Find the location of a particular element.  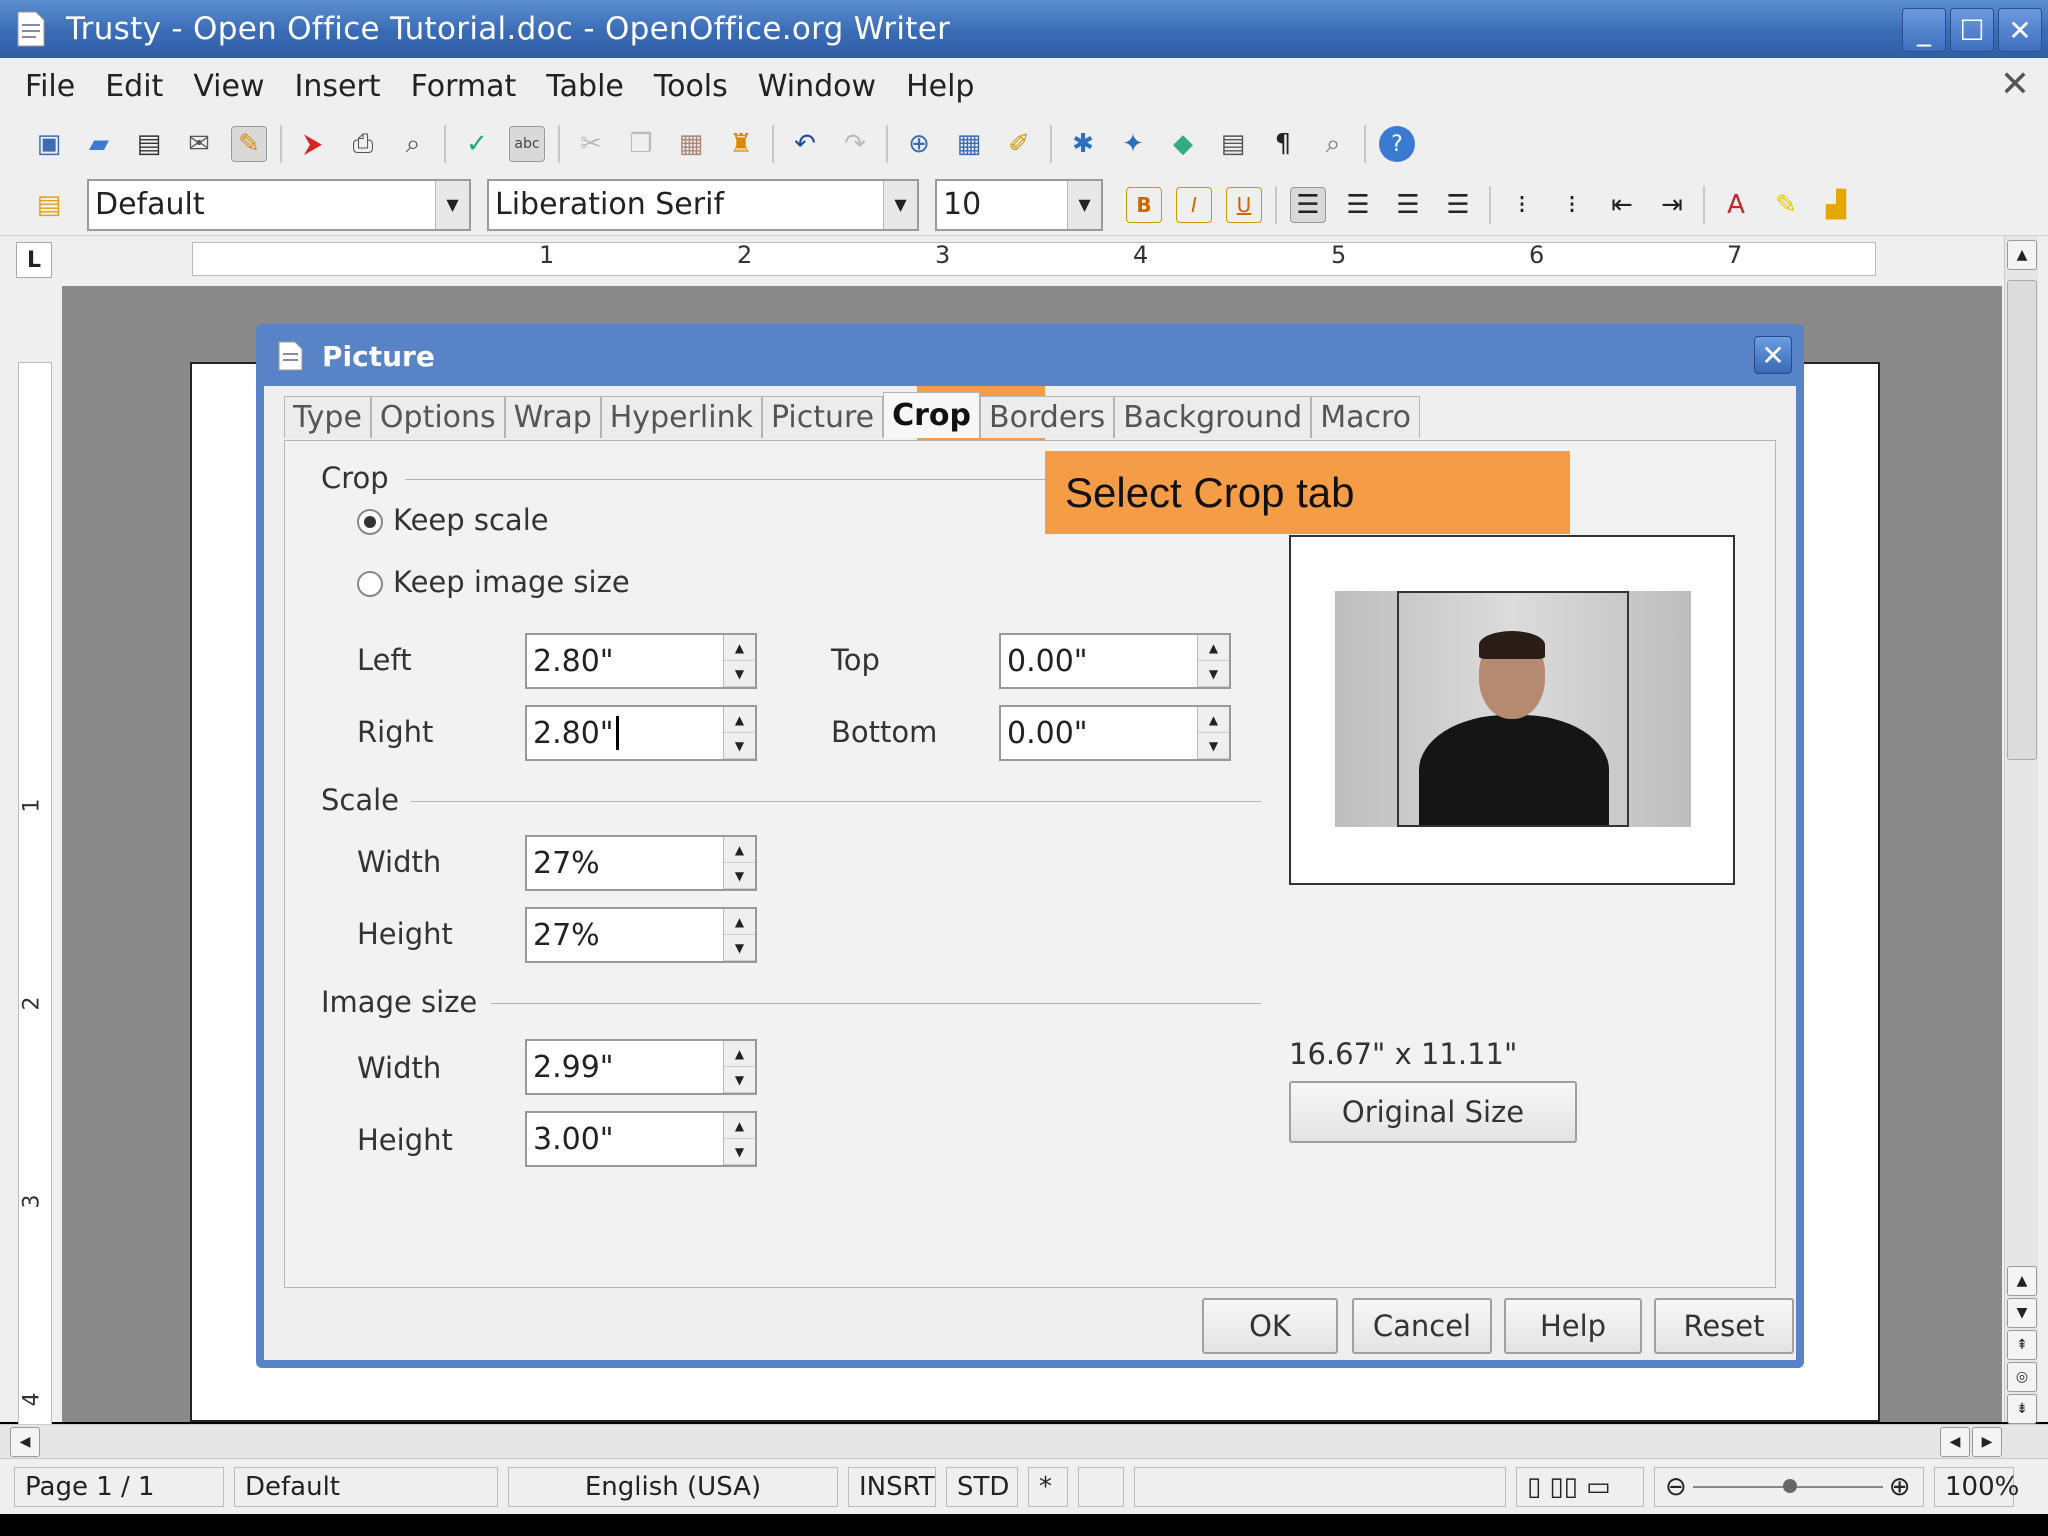

top-crop-stepper: ▲ ▼ is located at coordinates (1213, 661).